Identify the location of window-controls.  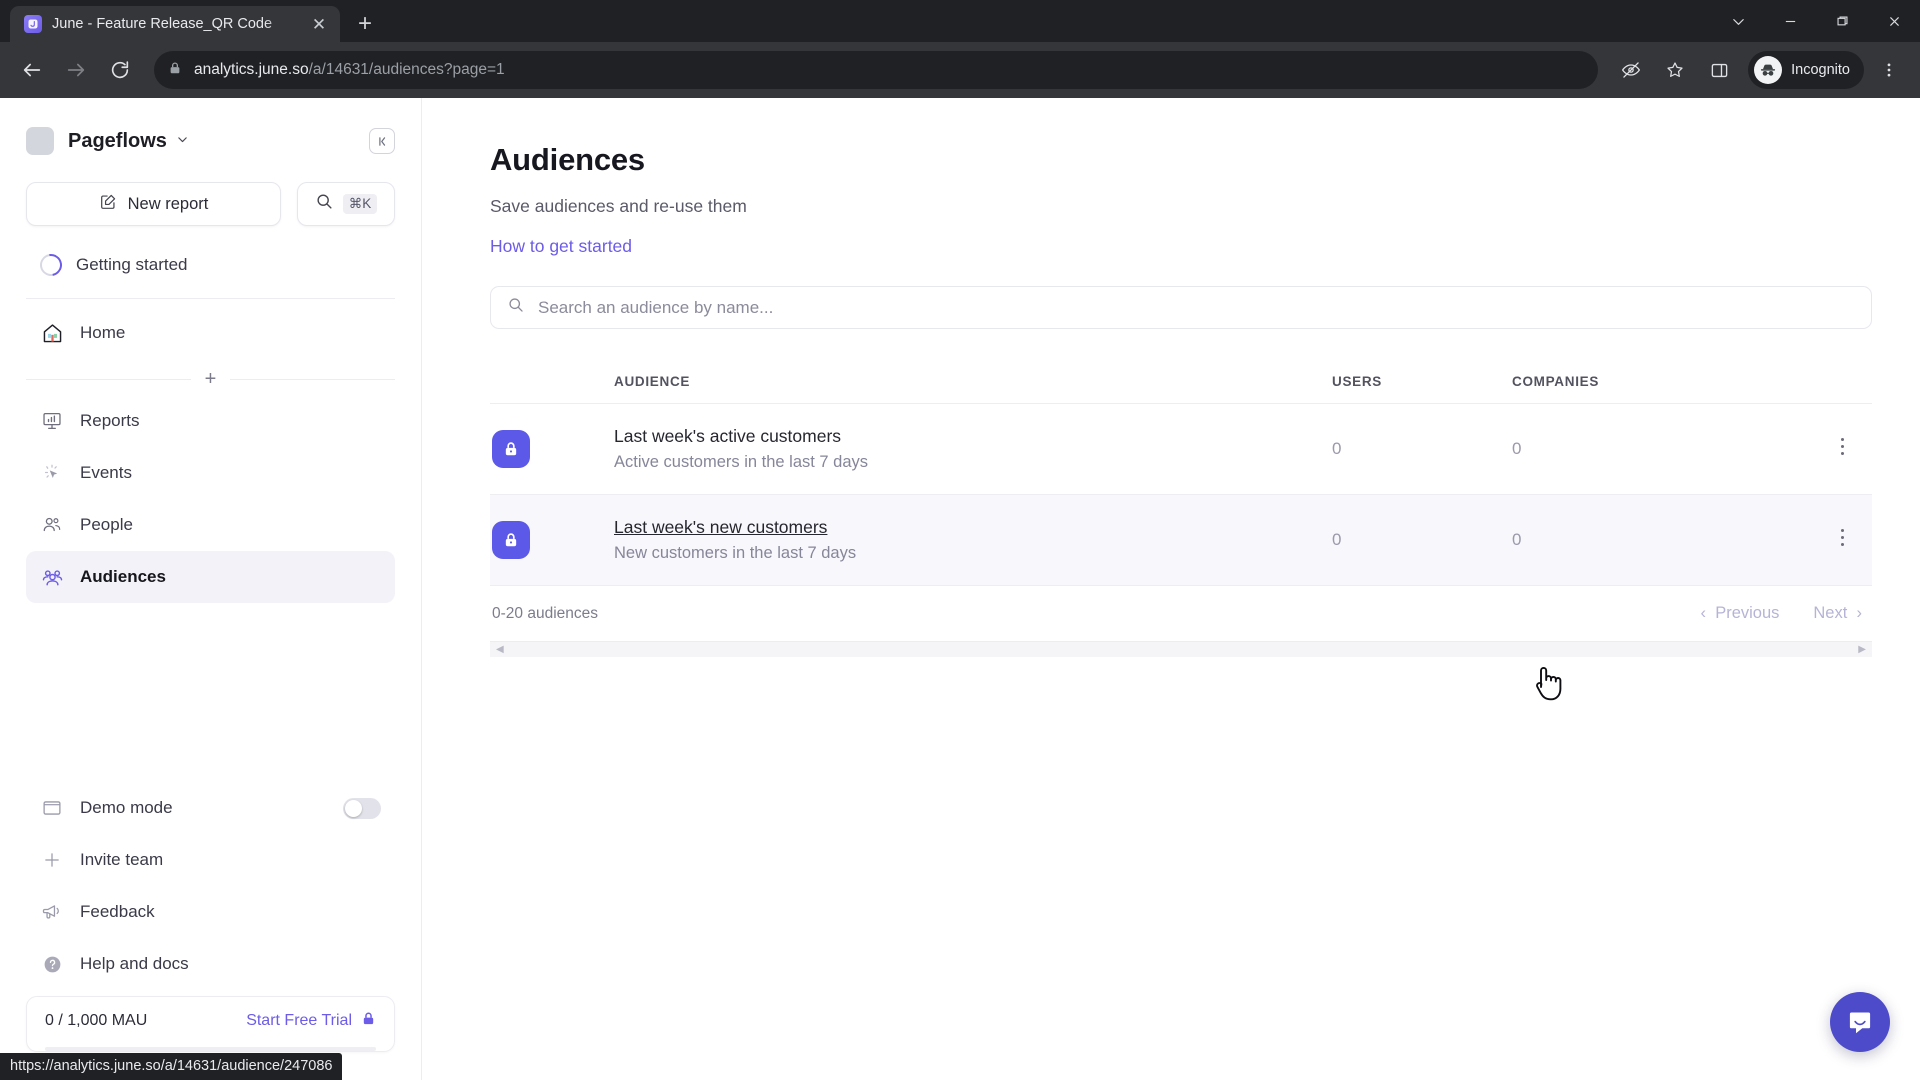
(1816, 21).